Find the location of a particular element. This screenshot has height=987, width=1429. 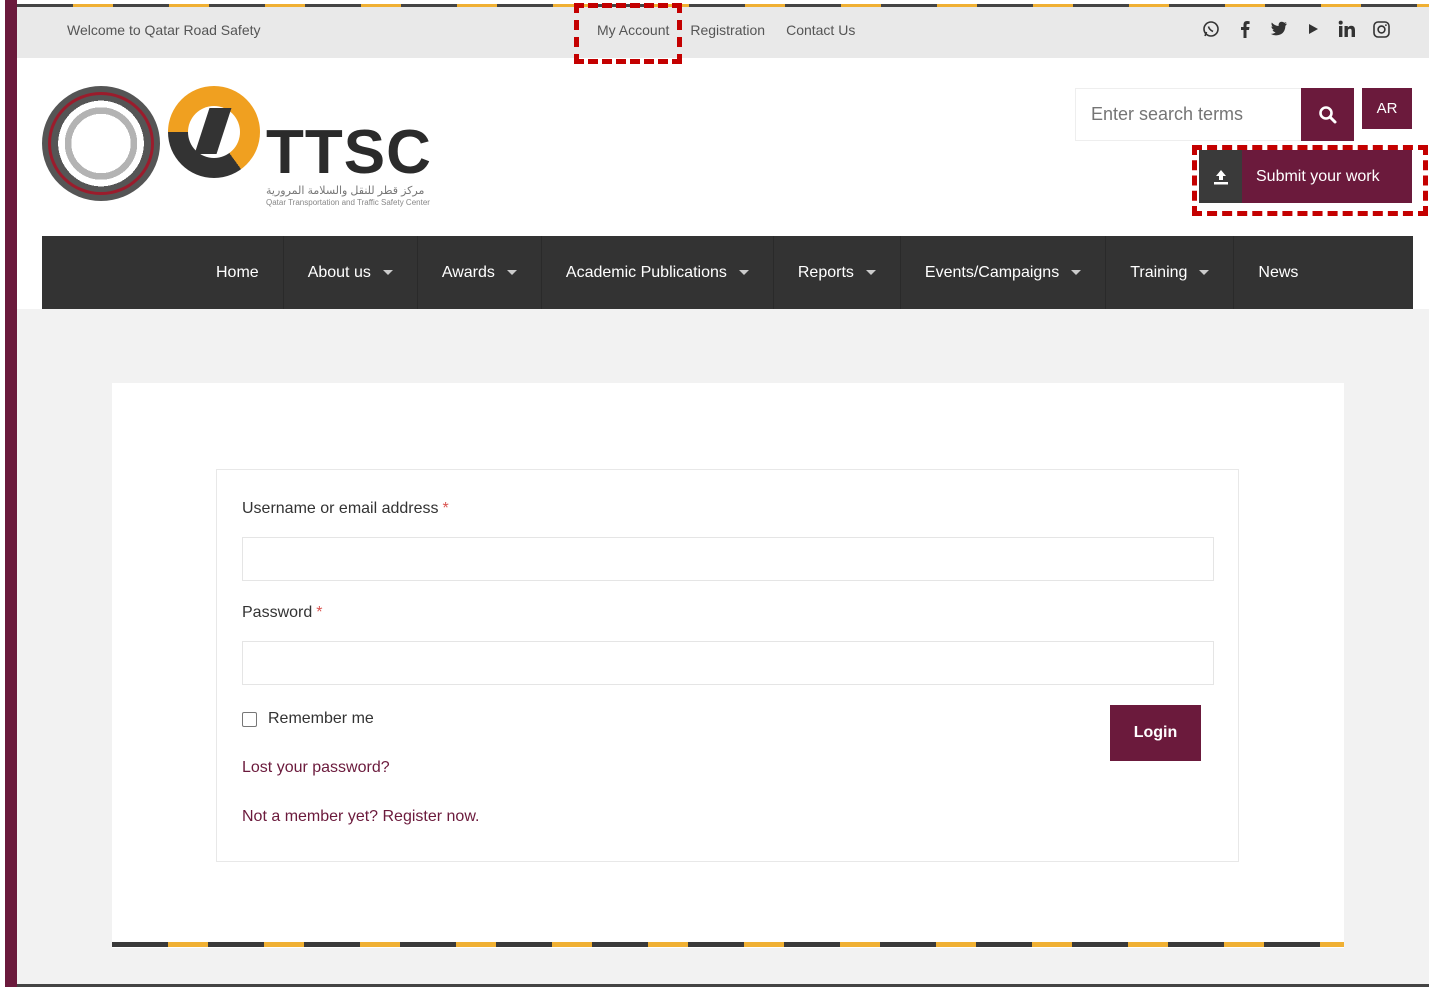

nav-item-training: Training is located at coordinates (1170, 272).